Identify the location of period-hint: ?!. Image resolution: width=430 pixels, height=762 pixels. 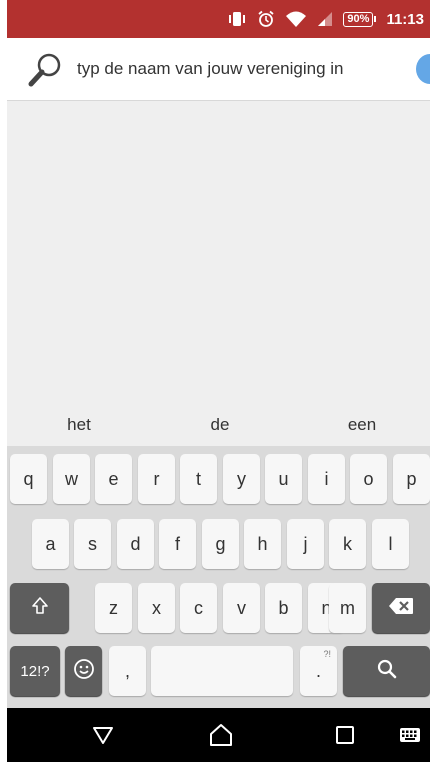
(327, 654).